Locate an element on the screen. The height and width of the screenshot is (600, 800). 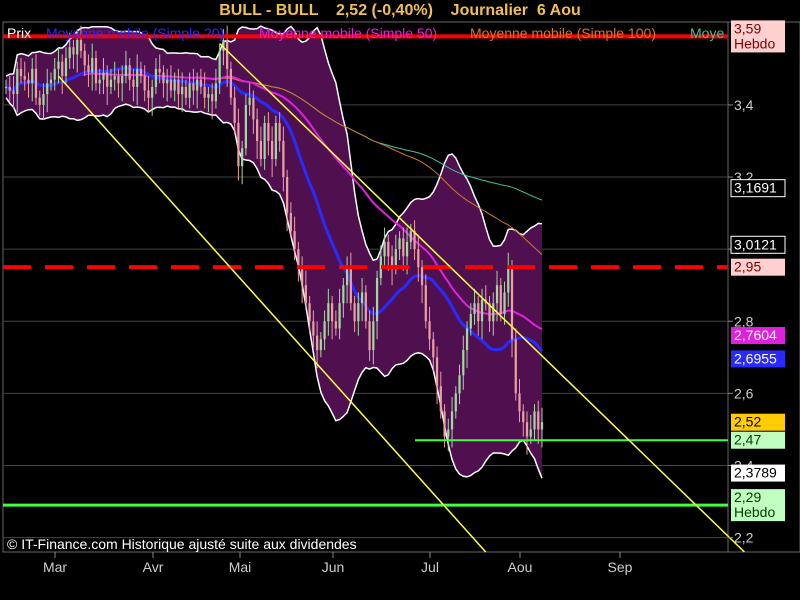
price-tag-label: 2,47 is located at coordinates (747, 440).